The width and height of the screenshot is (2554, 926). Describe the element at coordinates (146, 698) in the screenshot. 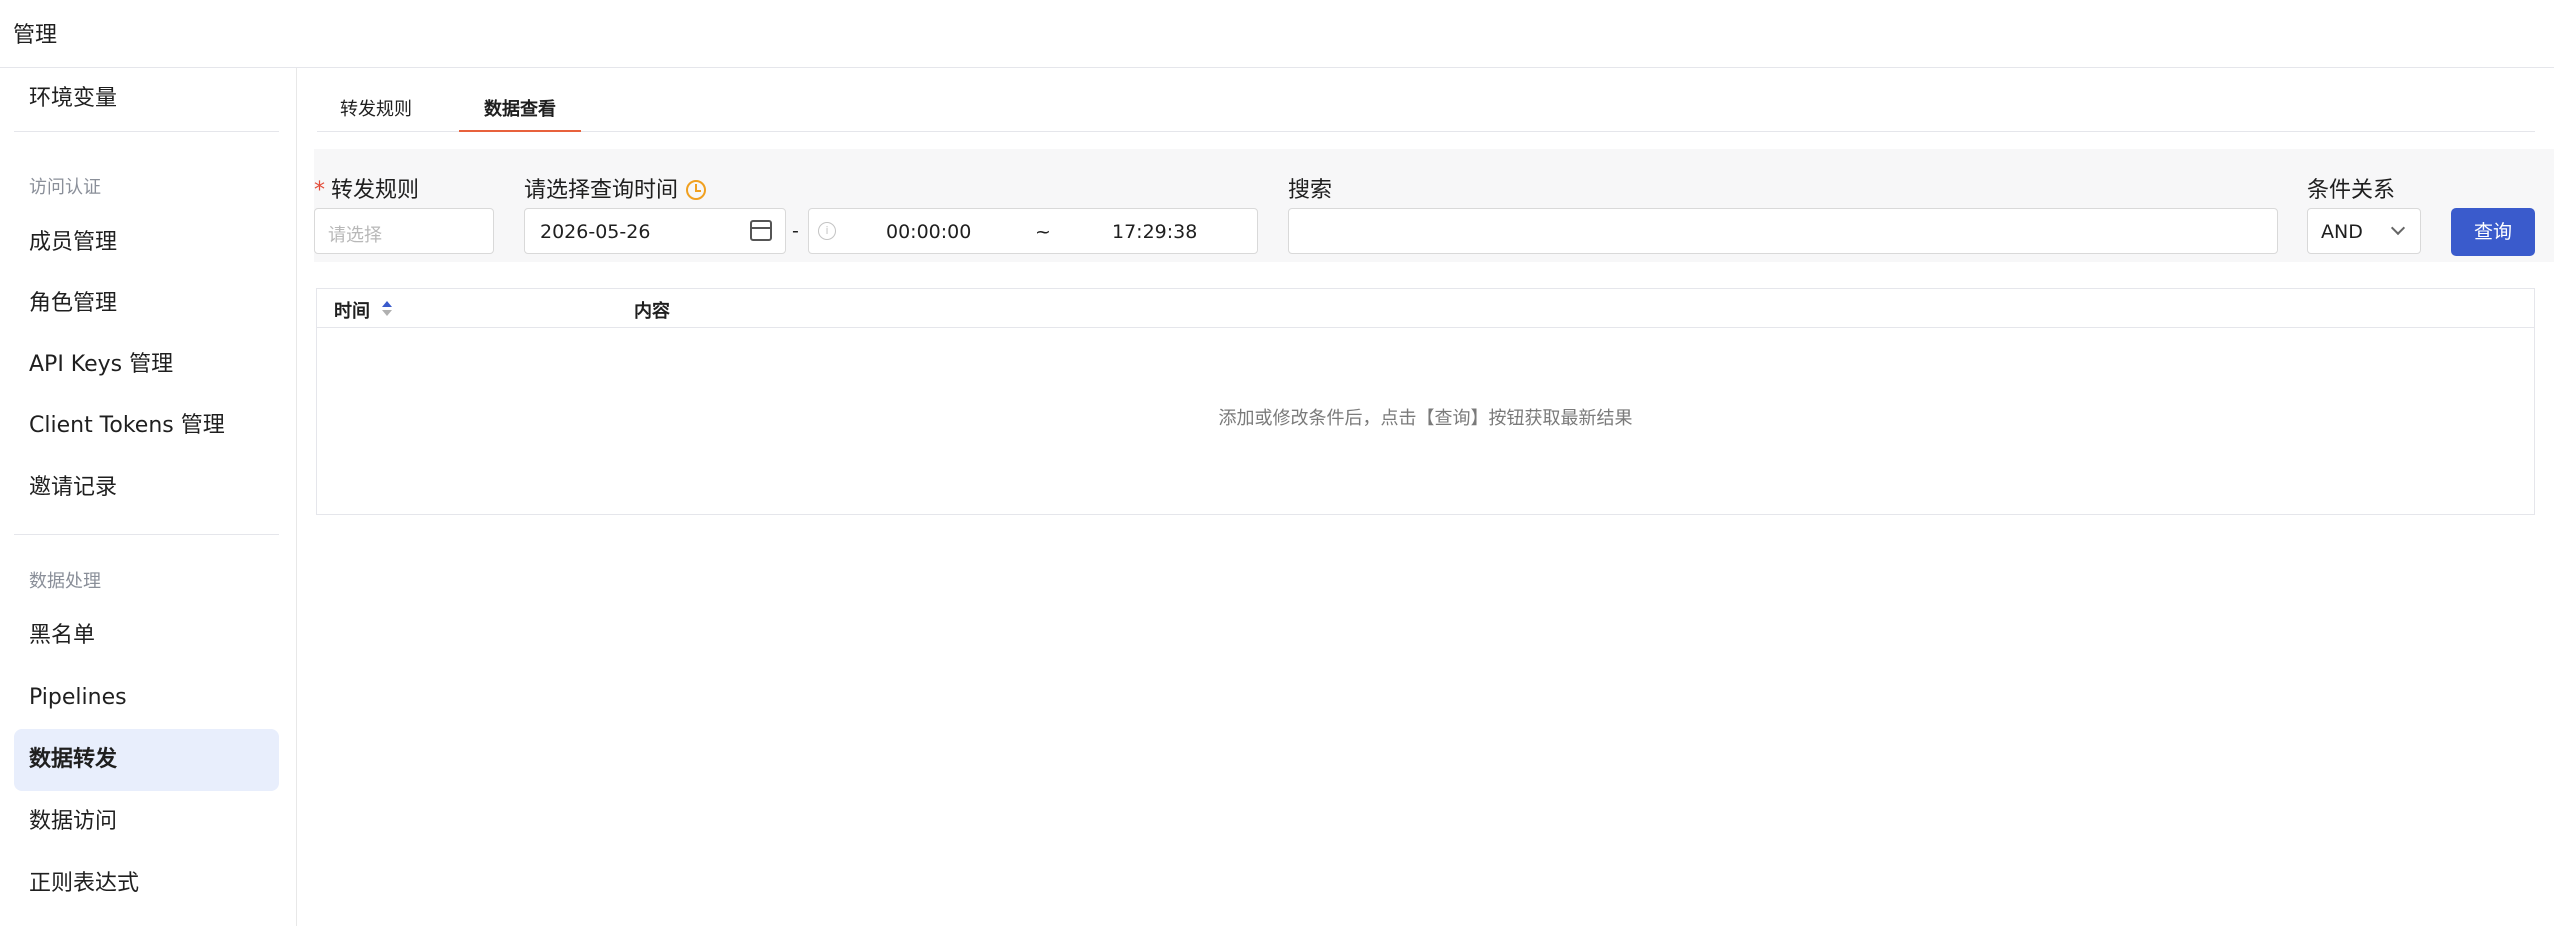

I see `sidebar-item-pipelines: Pipelines` at that location.